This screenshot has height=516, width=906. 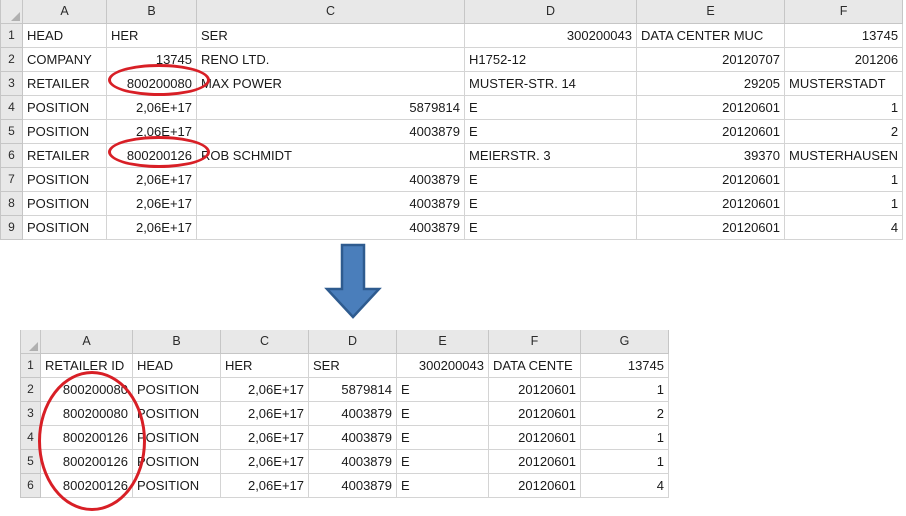 What do you see at coordinates (151, 203) in the screenshot?
I see `cell-B8: 2,06E+17` at bounding box center [151, 203].